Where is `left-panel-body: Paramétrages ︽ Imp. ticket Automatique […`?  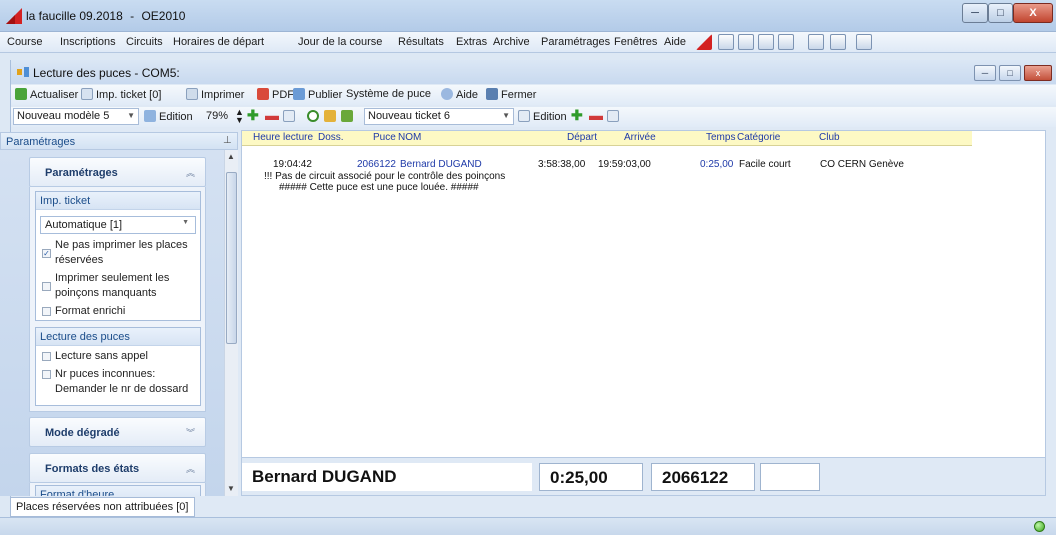 left-panel-body: Paramétrages ︽ Imp. ticket Automatique [… is located at coordinates (119, 323).